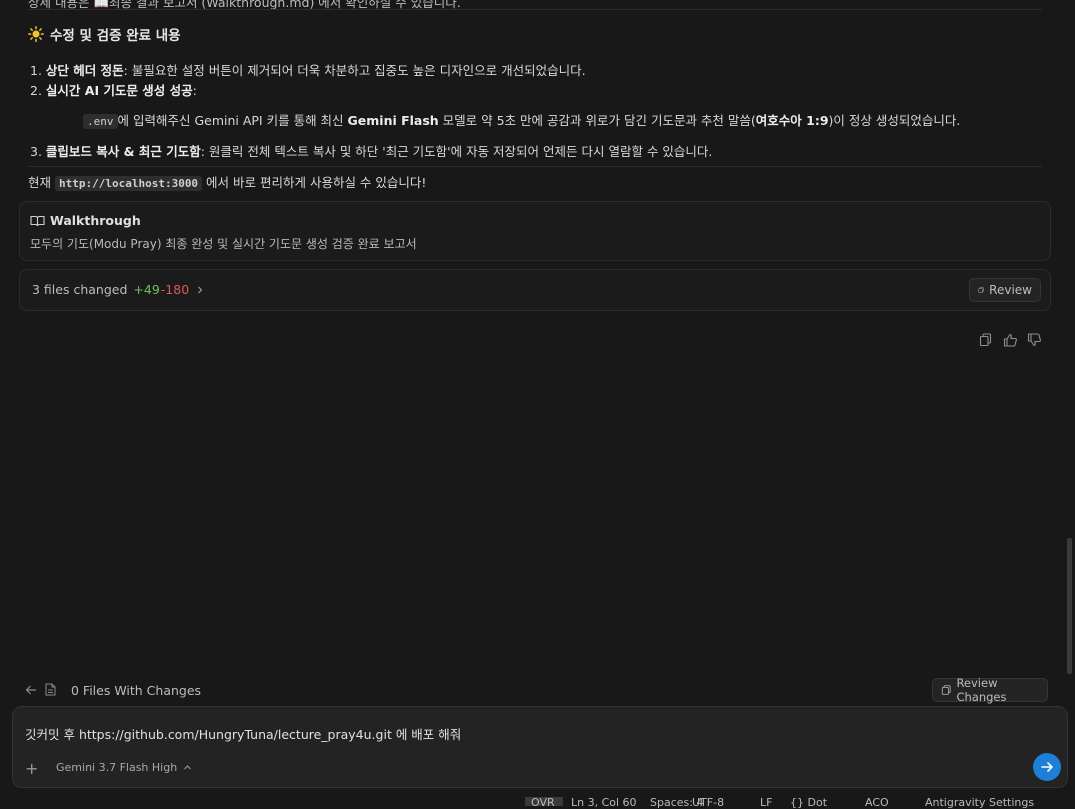  Describe the element at coordinates (146, 289) in the screenshot. I see `lines-added: +49` at that location.